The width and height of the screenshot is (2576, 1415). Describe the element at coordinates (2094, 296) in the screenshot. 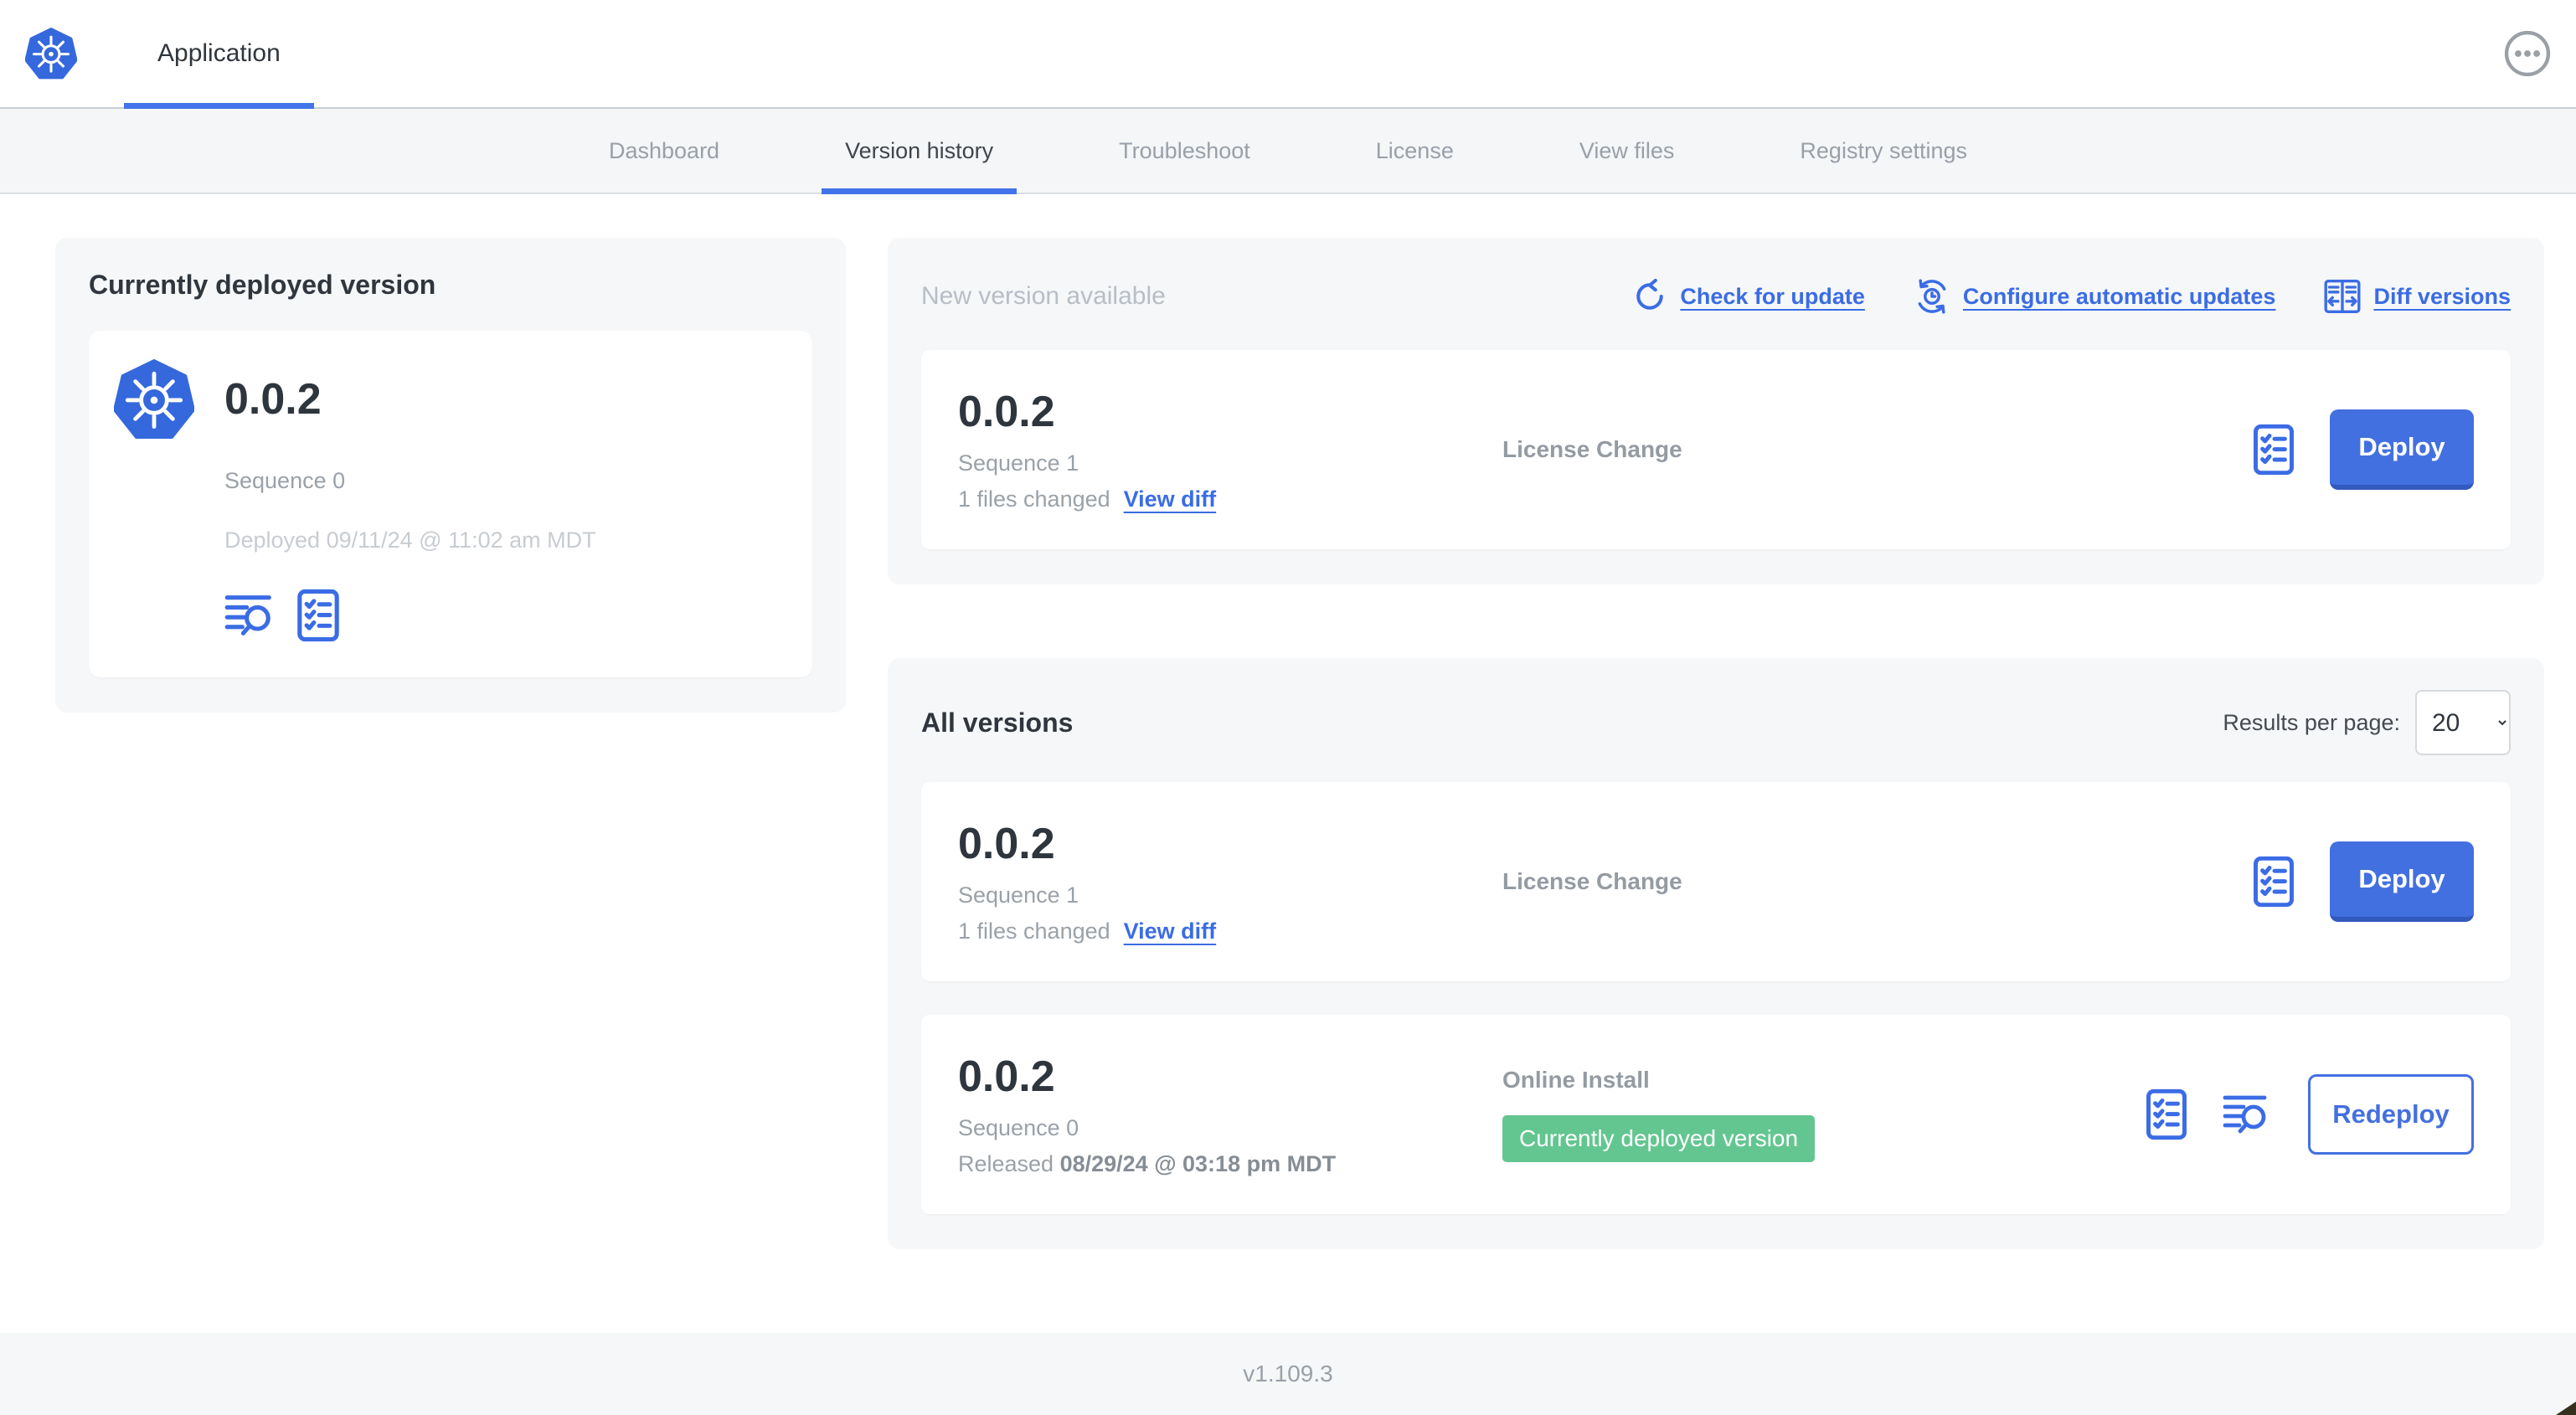

I see `configure-automatic-updates-link: Configure automatic updates` at that location.